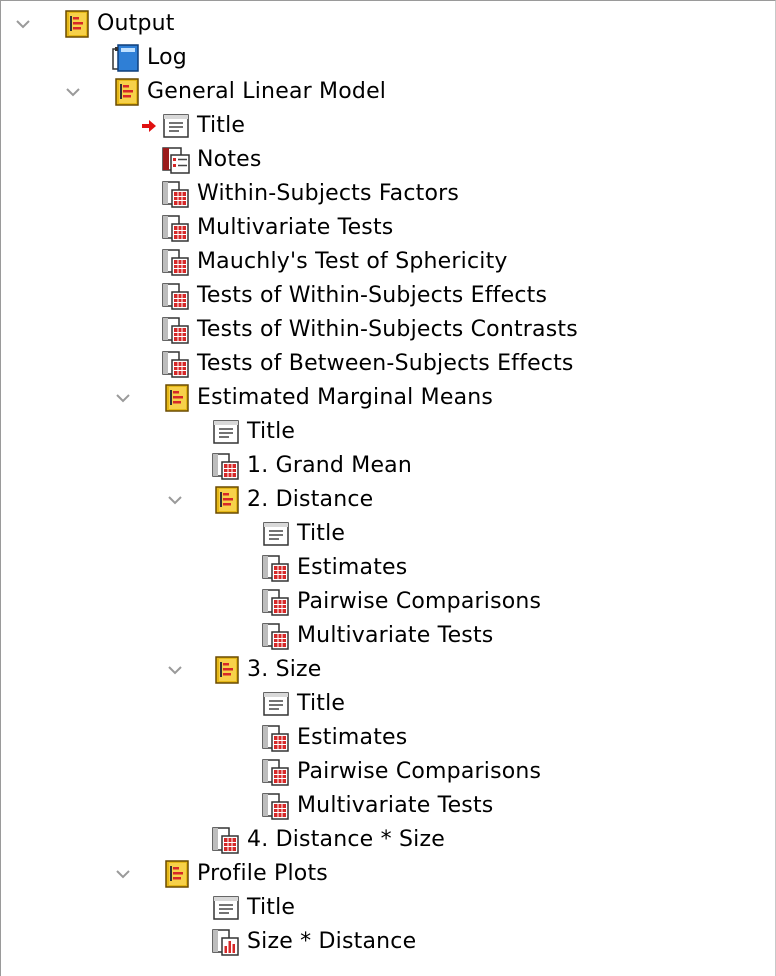  I want to click on tree-node-general-linear-model: General Linear Model, so click(247, 92).